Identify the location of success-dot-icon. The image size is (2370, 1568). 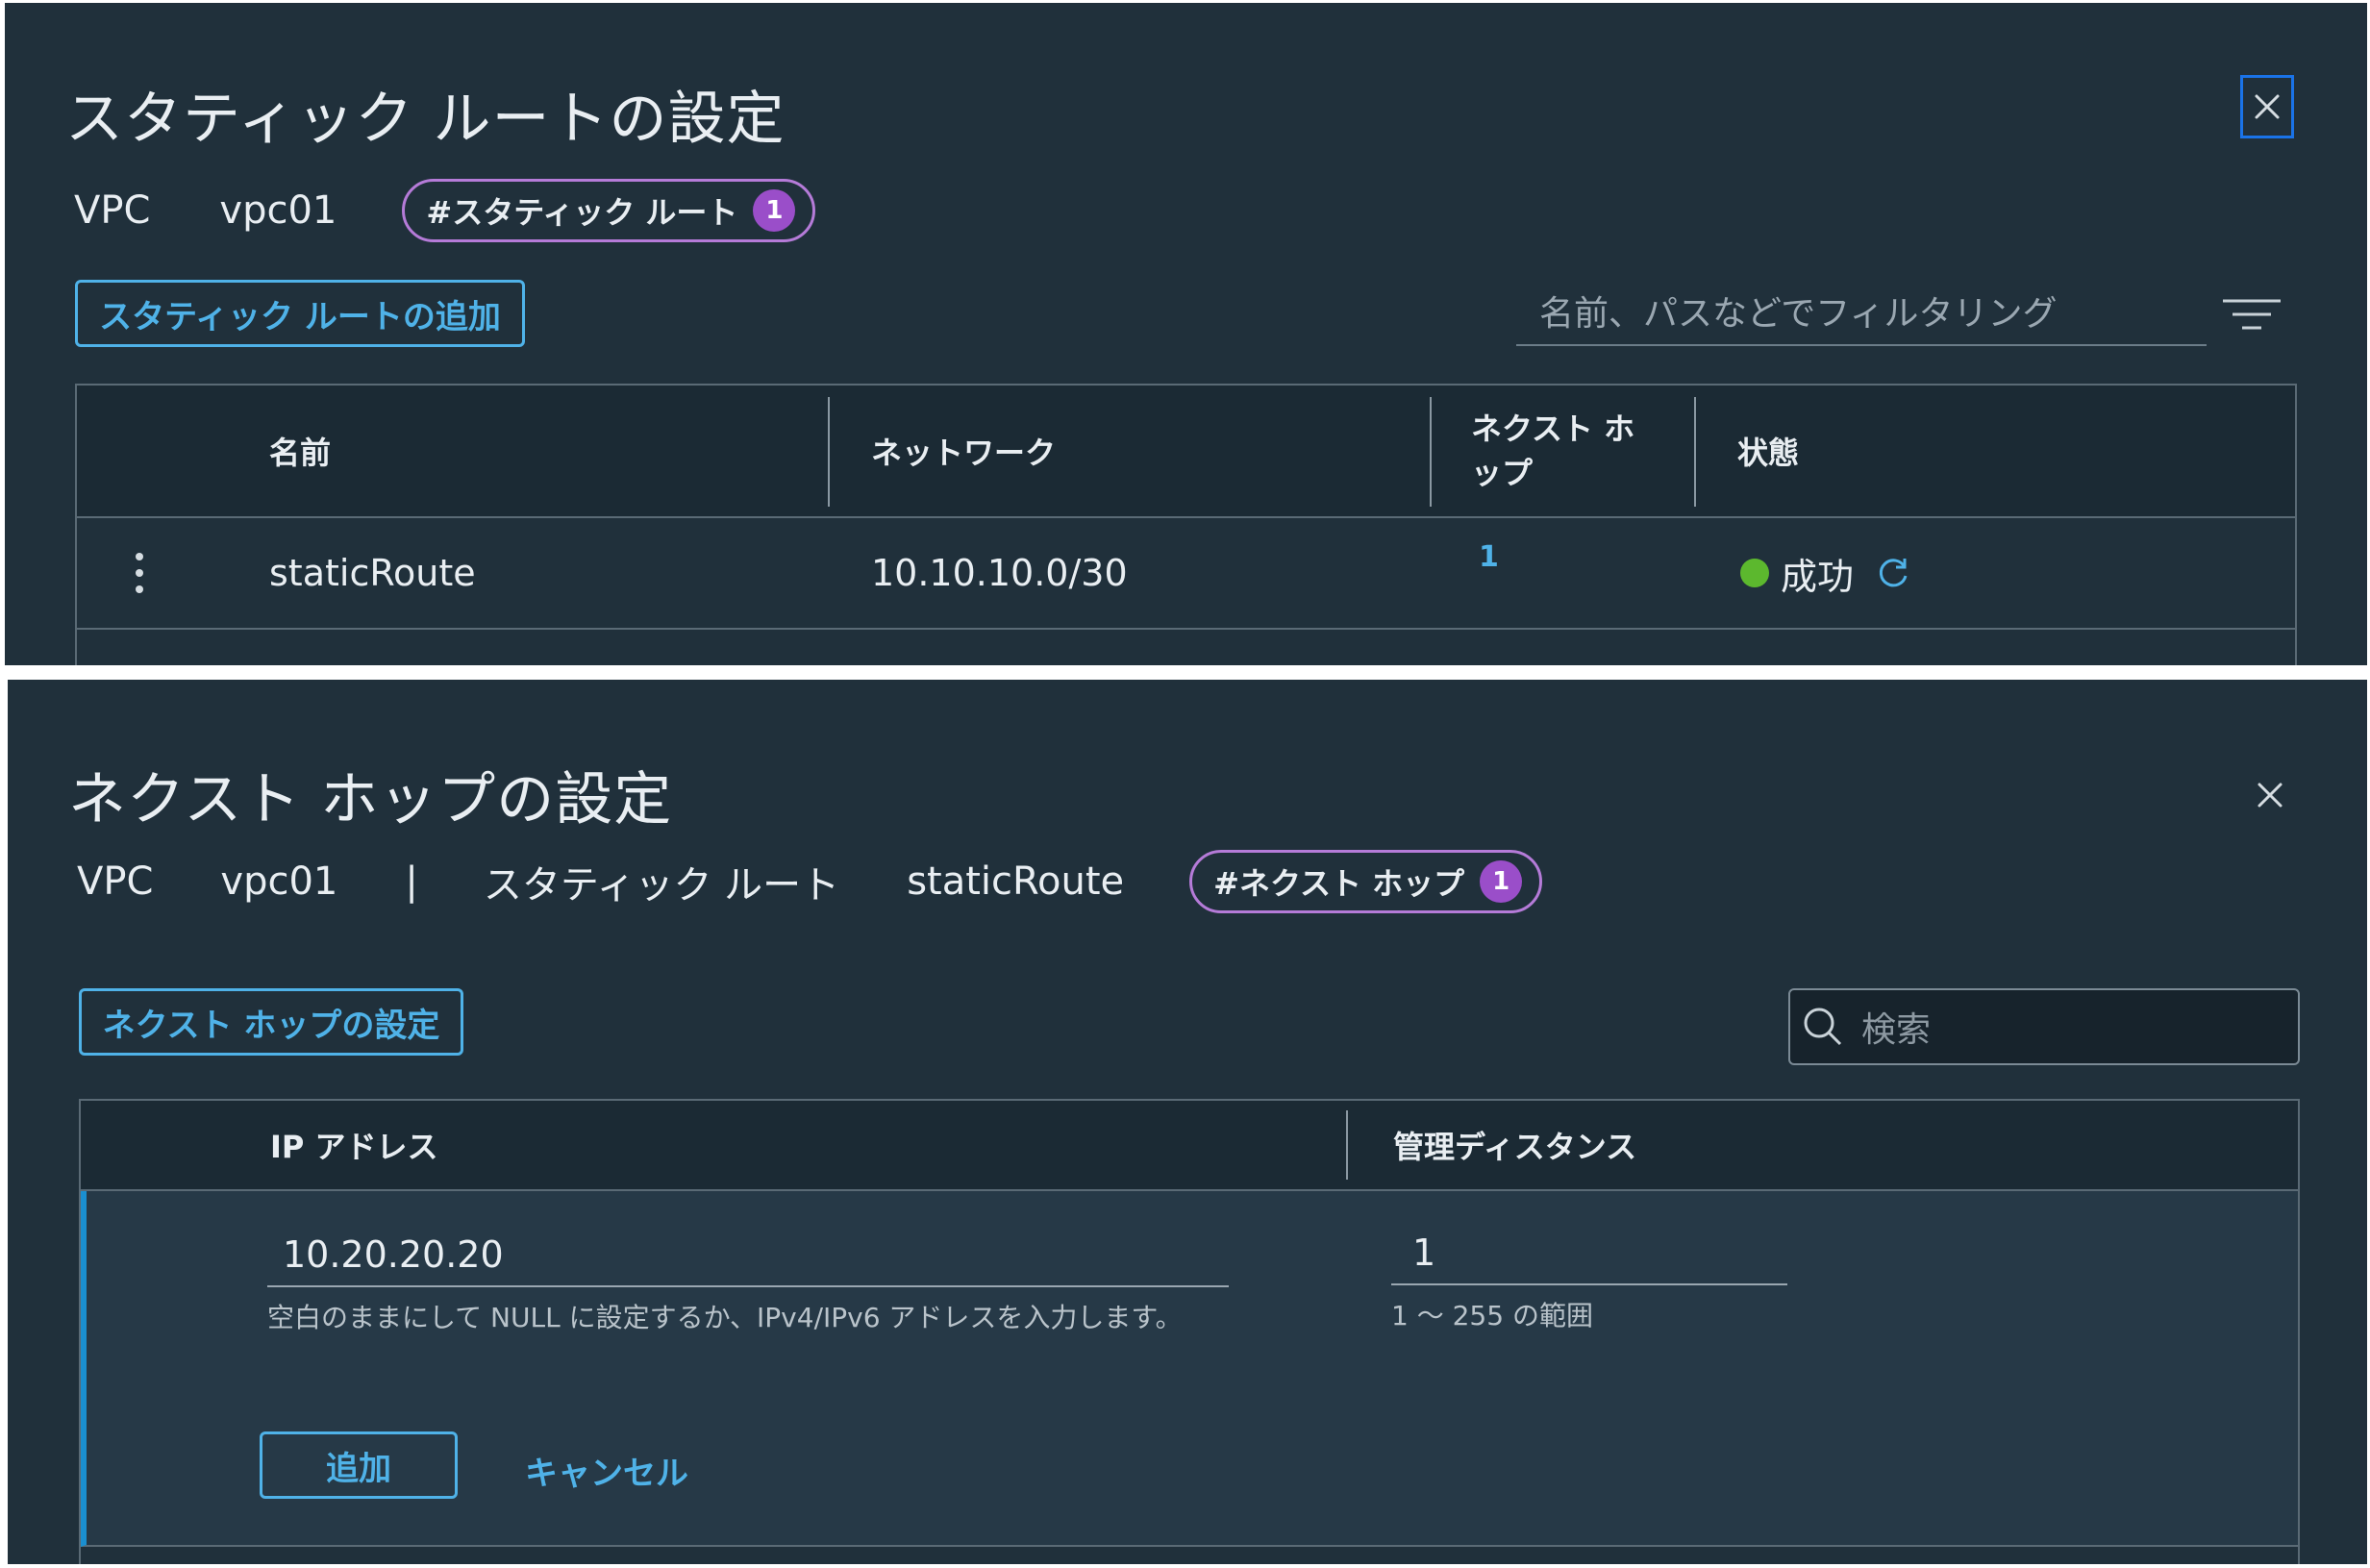
(1754, 573).